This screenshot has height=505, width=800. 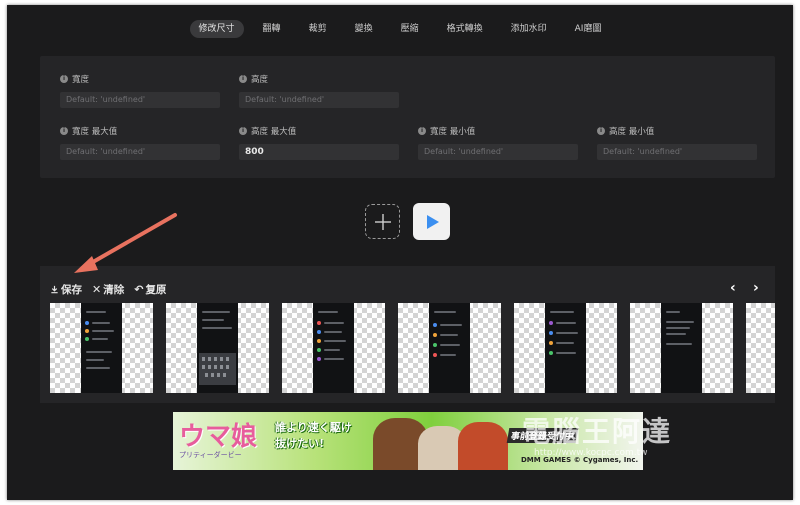 I want to click on ad-subtitle: プリティーダービー, so click(x=210, y=455).